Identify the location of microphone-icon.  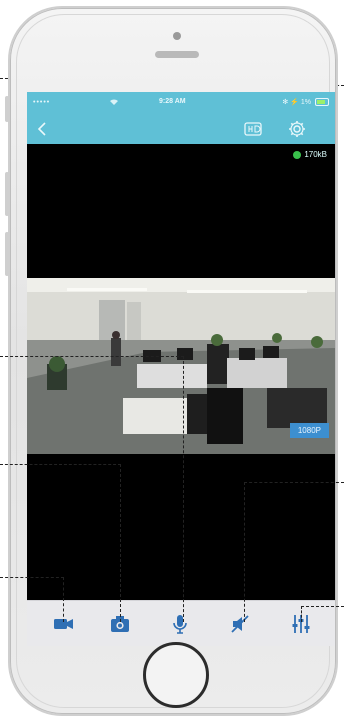
(180, 624).